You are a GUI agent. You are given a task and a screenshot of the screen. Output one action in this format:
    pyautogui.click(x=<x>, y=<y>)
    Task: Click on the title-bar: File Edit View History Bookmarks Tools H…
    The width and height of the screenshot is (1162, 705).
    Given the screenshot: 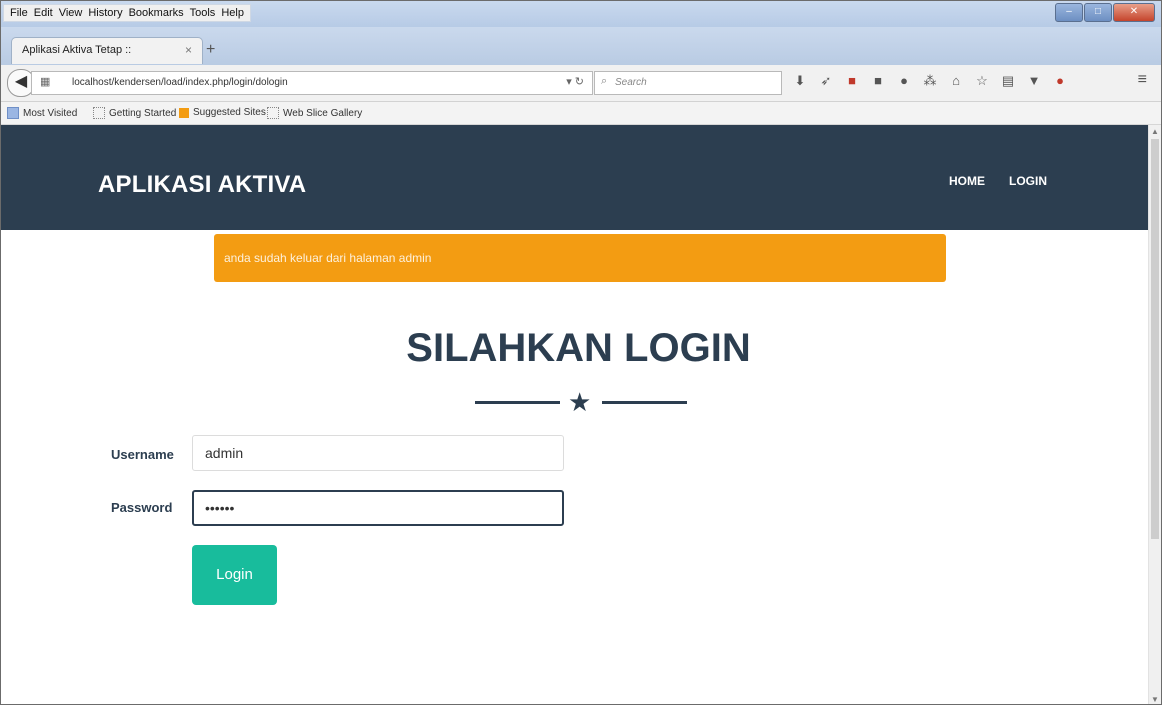 What is the action you would take?
    pyautogui.click(x=581, y=14)
    